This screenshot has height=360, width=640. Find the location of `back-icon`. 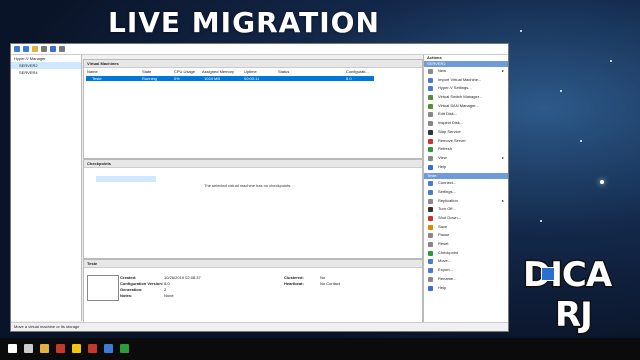

back-icon is located at coordinates (17, 49).